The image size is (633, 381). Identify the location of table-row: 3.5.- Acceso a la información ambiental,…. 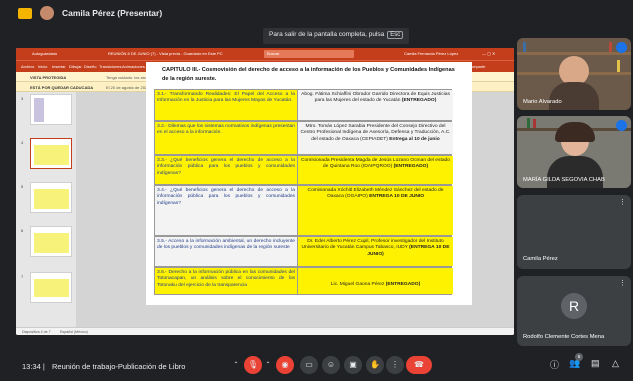
(303, 251).